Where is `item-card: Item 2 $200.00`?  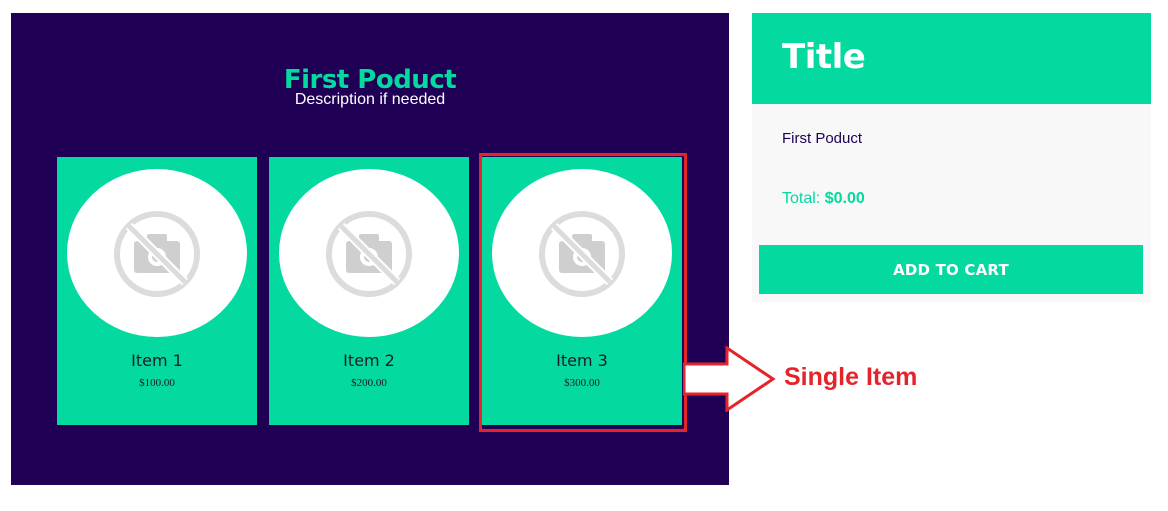
item-card: Item 2 $200.00 is located at coordinates (369, 291).